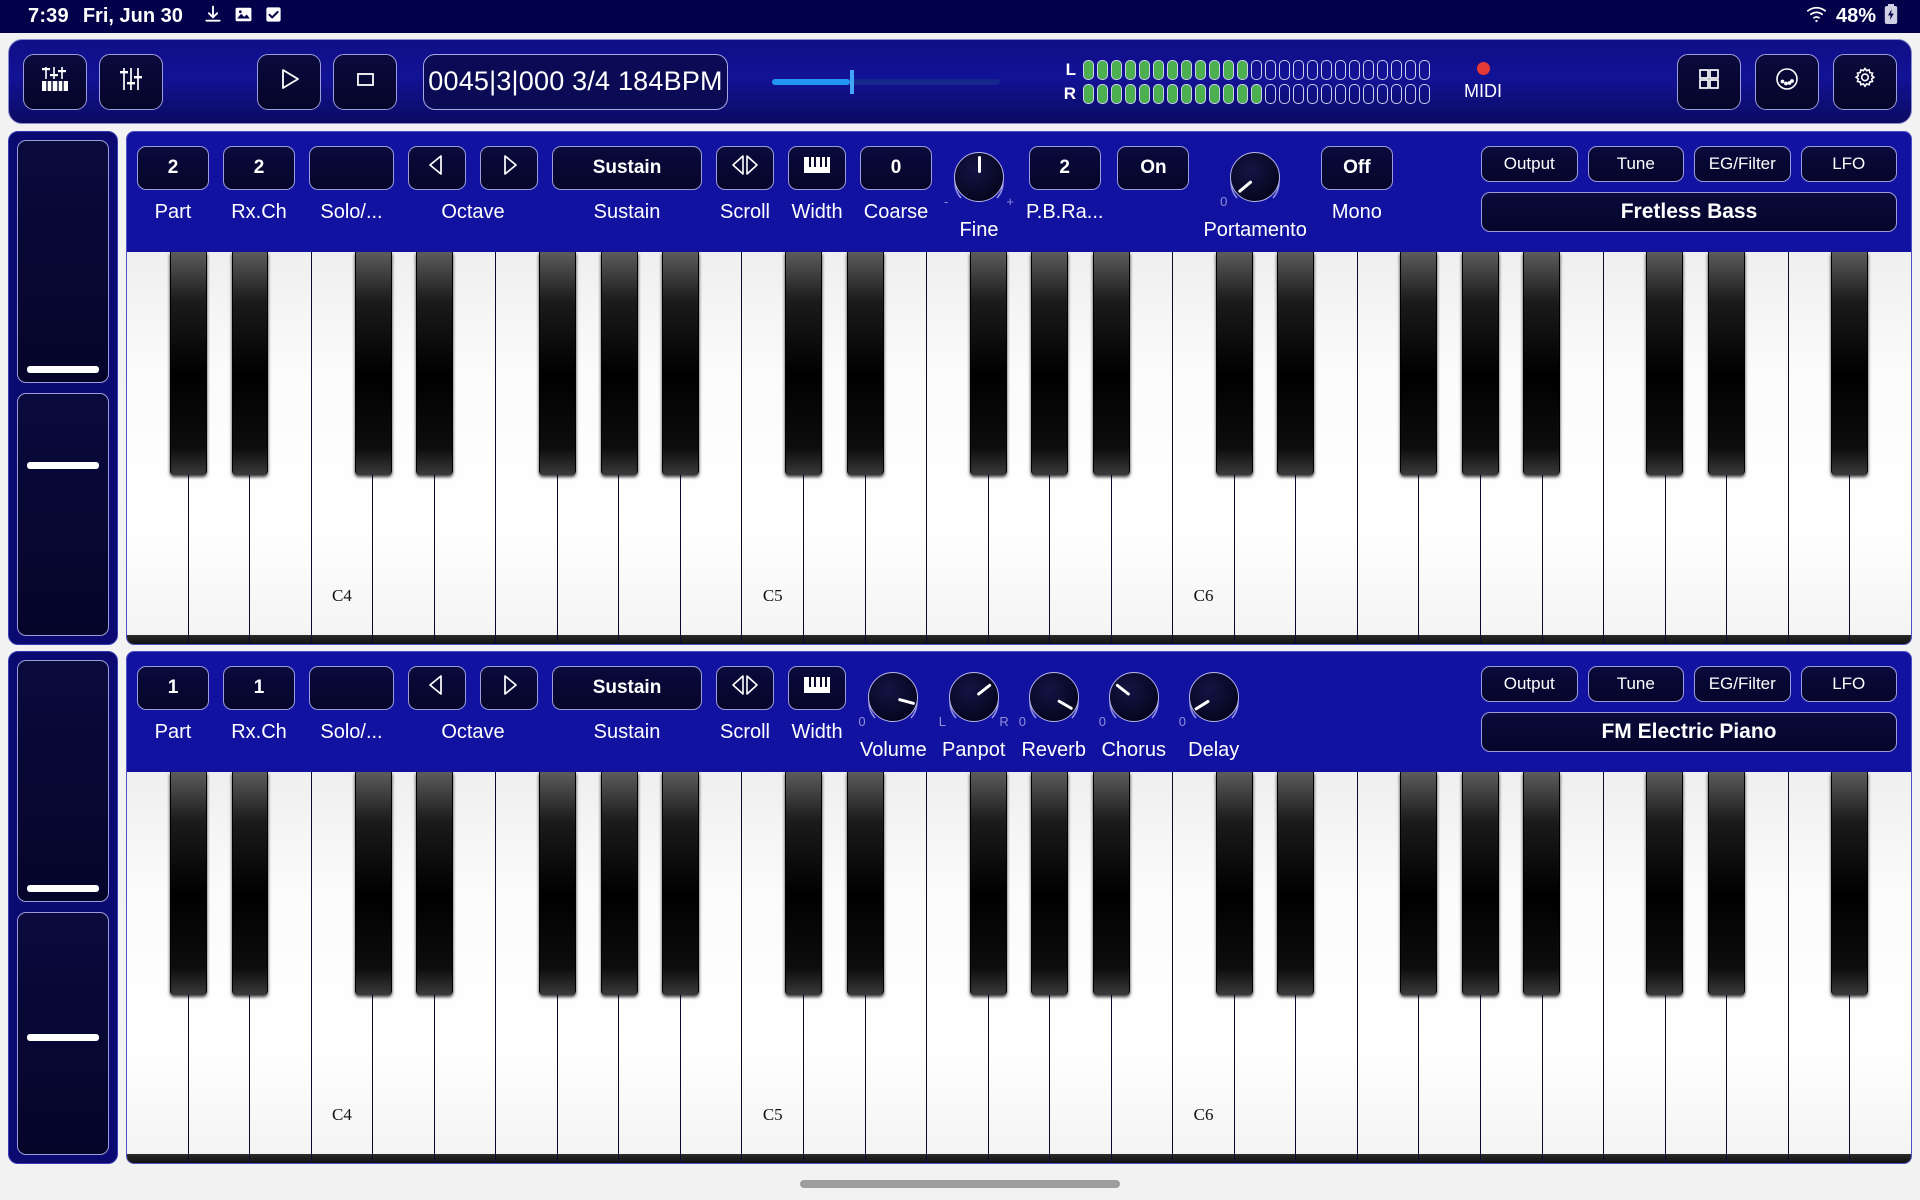 The width and height of the screenshot is (1920, 1200). I want to click on mixer-button, so click(131, 81).